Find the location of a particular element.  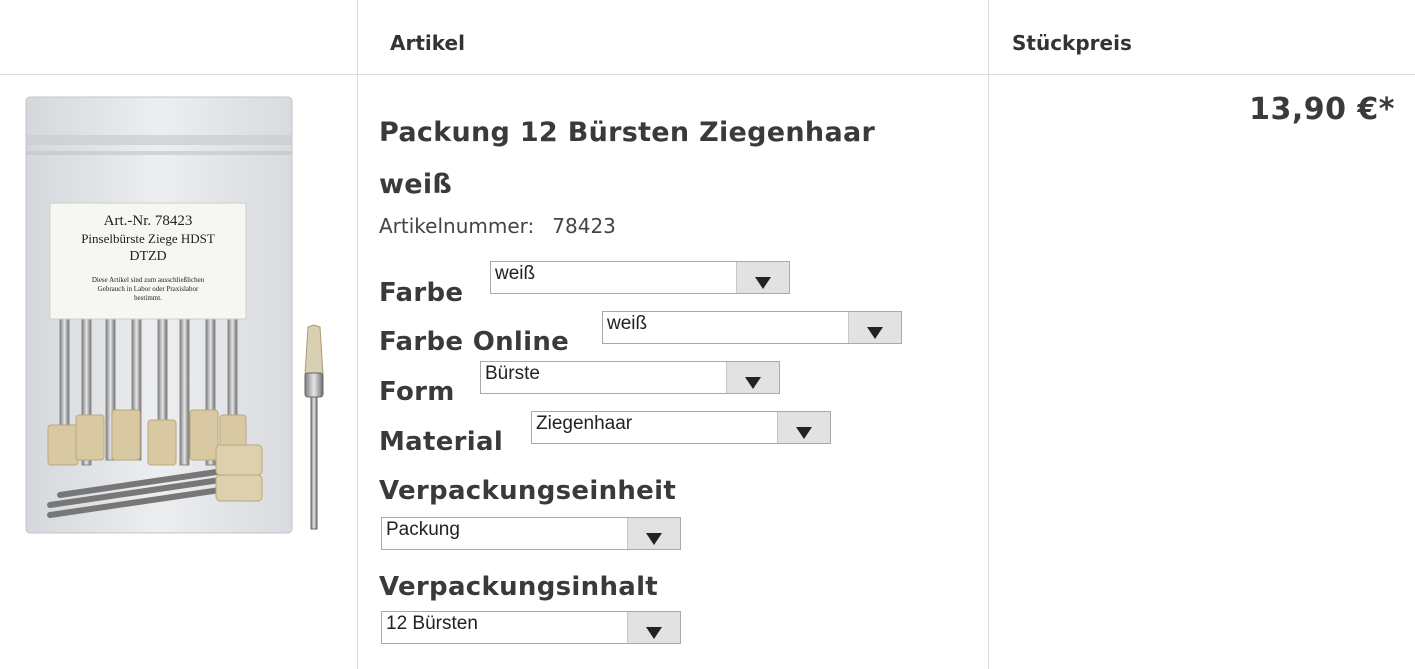

farbe-select: weiß is located at coordinates (640, 277).